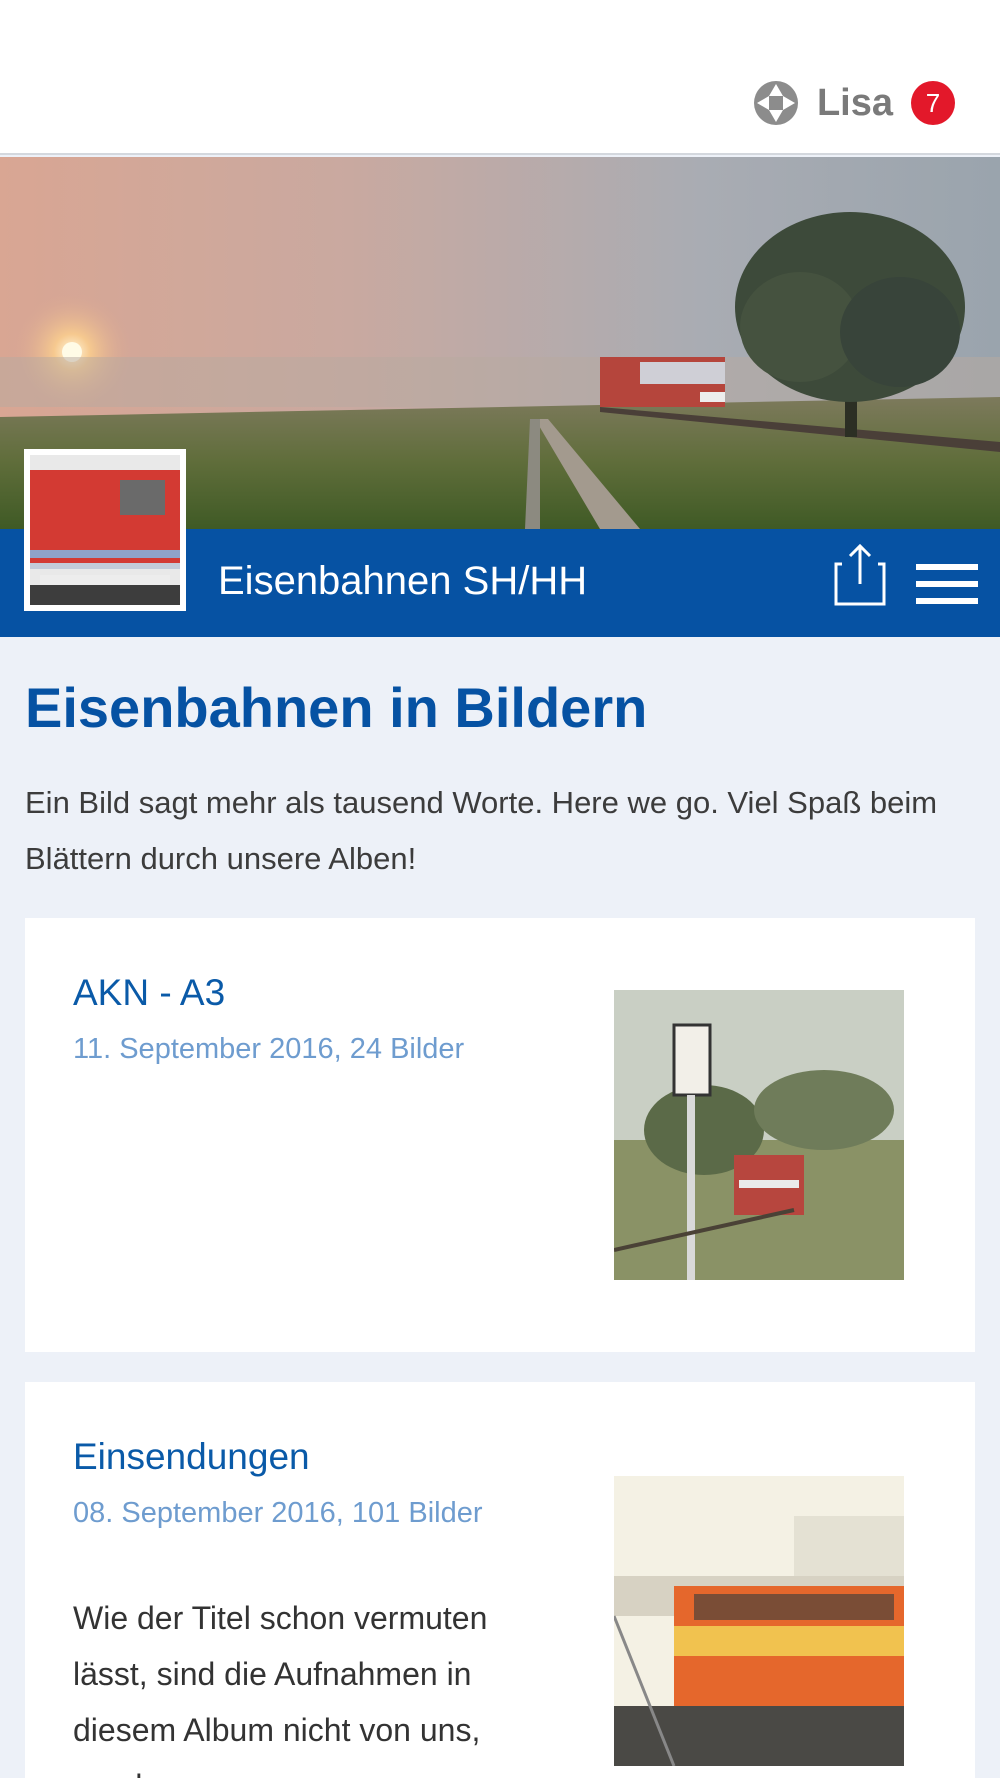 The image size is (1000, 1778). Describe the element at coordinates (269, 1049) in the screenshot. I see `album-meta: 11. September 2016, 24 Bilder` at that location.